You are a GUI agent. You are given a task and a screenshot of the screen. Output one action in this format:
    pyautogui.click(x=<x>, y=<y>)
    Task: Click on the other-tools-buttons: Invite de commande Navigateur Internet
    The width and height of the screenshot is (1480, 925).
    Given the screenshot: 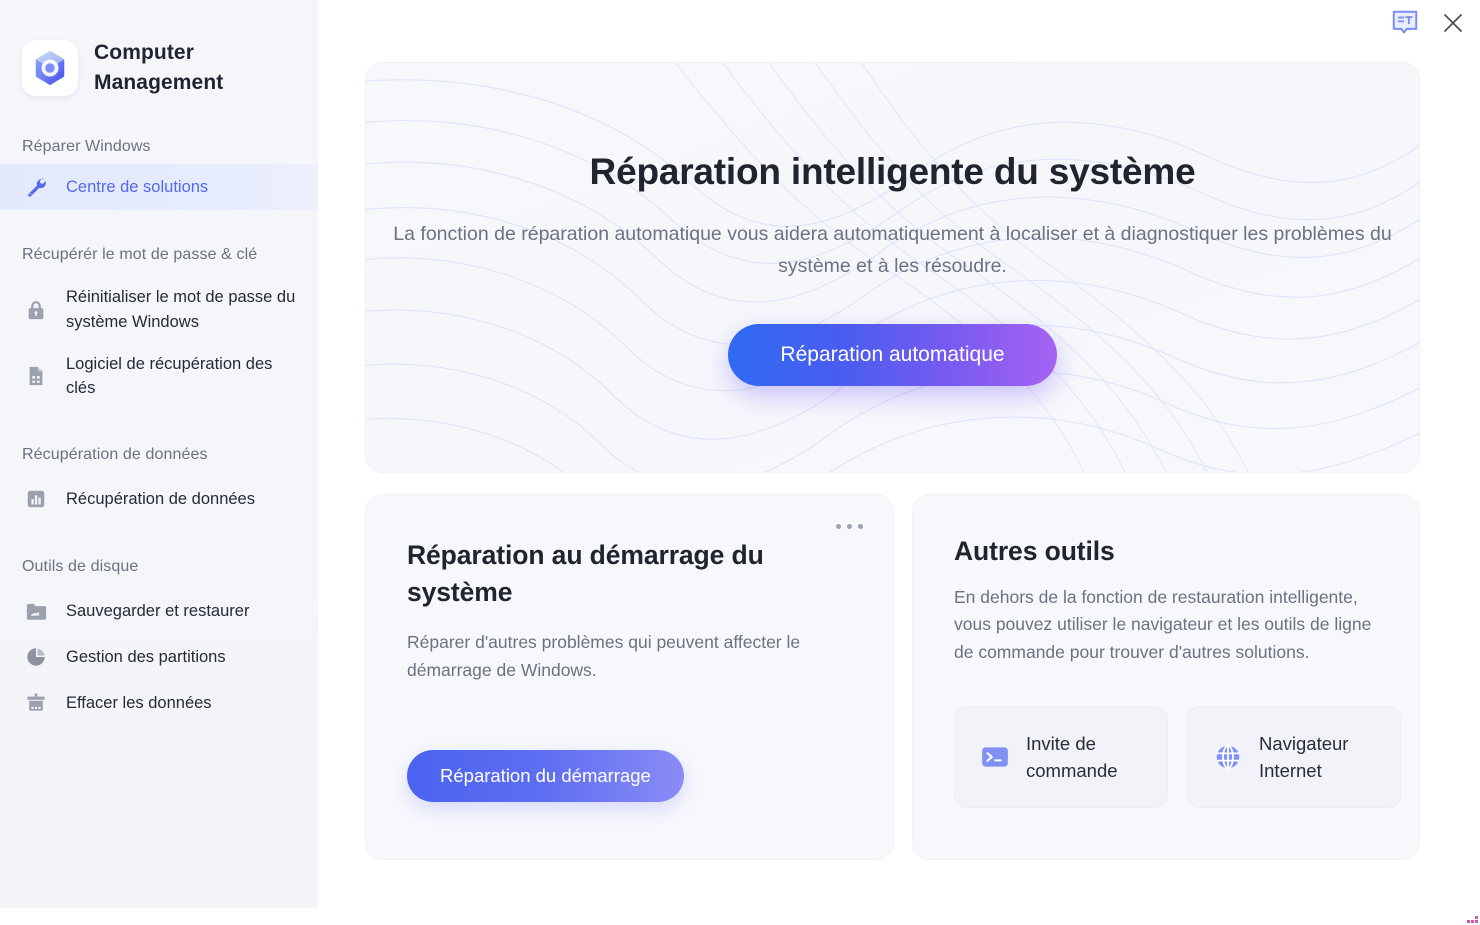 What is the action you would take?
    pyautogui.click(x=1177, y=757)
    